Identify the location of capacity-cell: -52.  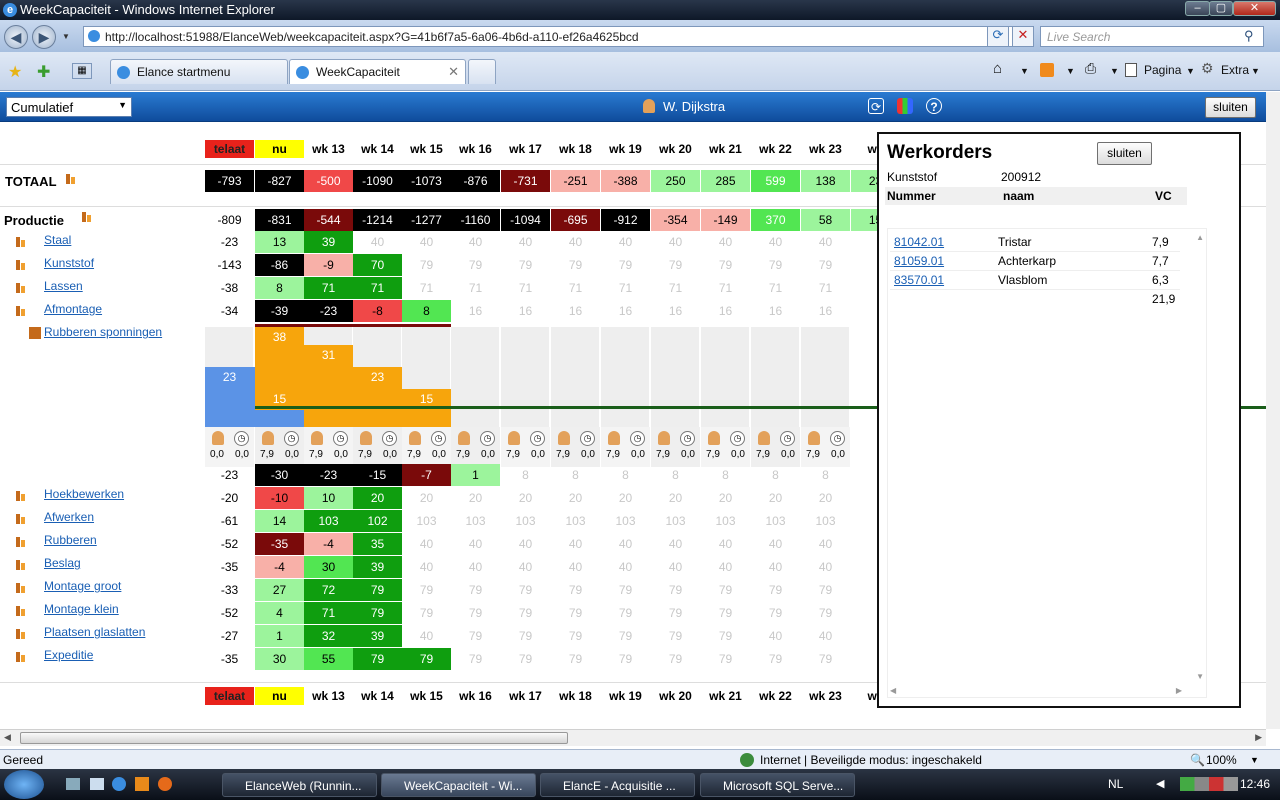
(229, 613).